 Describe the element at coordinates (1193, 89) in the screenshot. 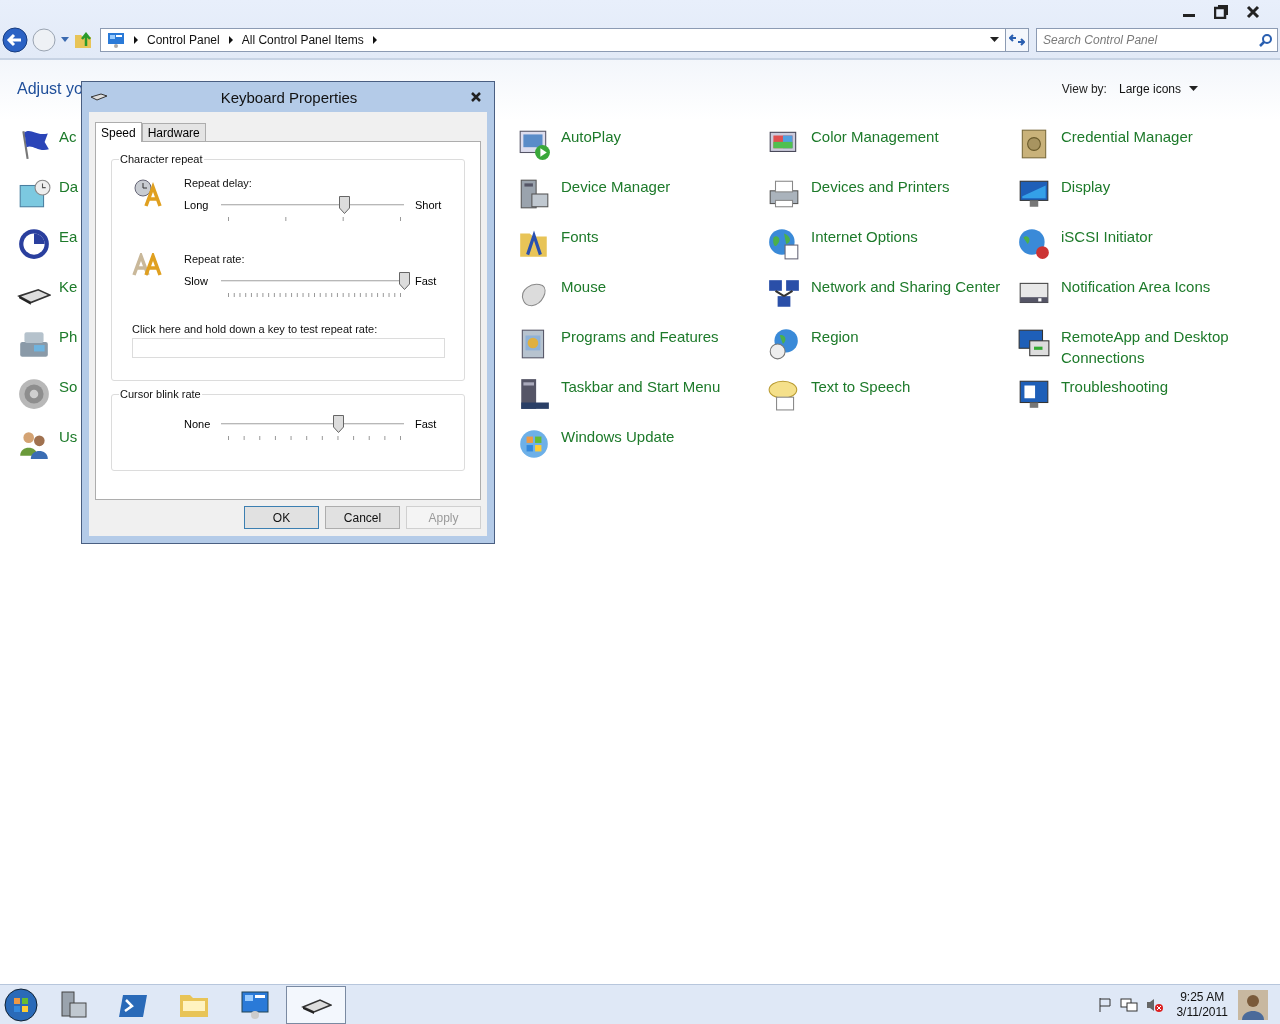

I see `caret-icon` at that location.